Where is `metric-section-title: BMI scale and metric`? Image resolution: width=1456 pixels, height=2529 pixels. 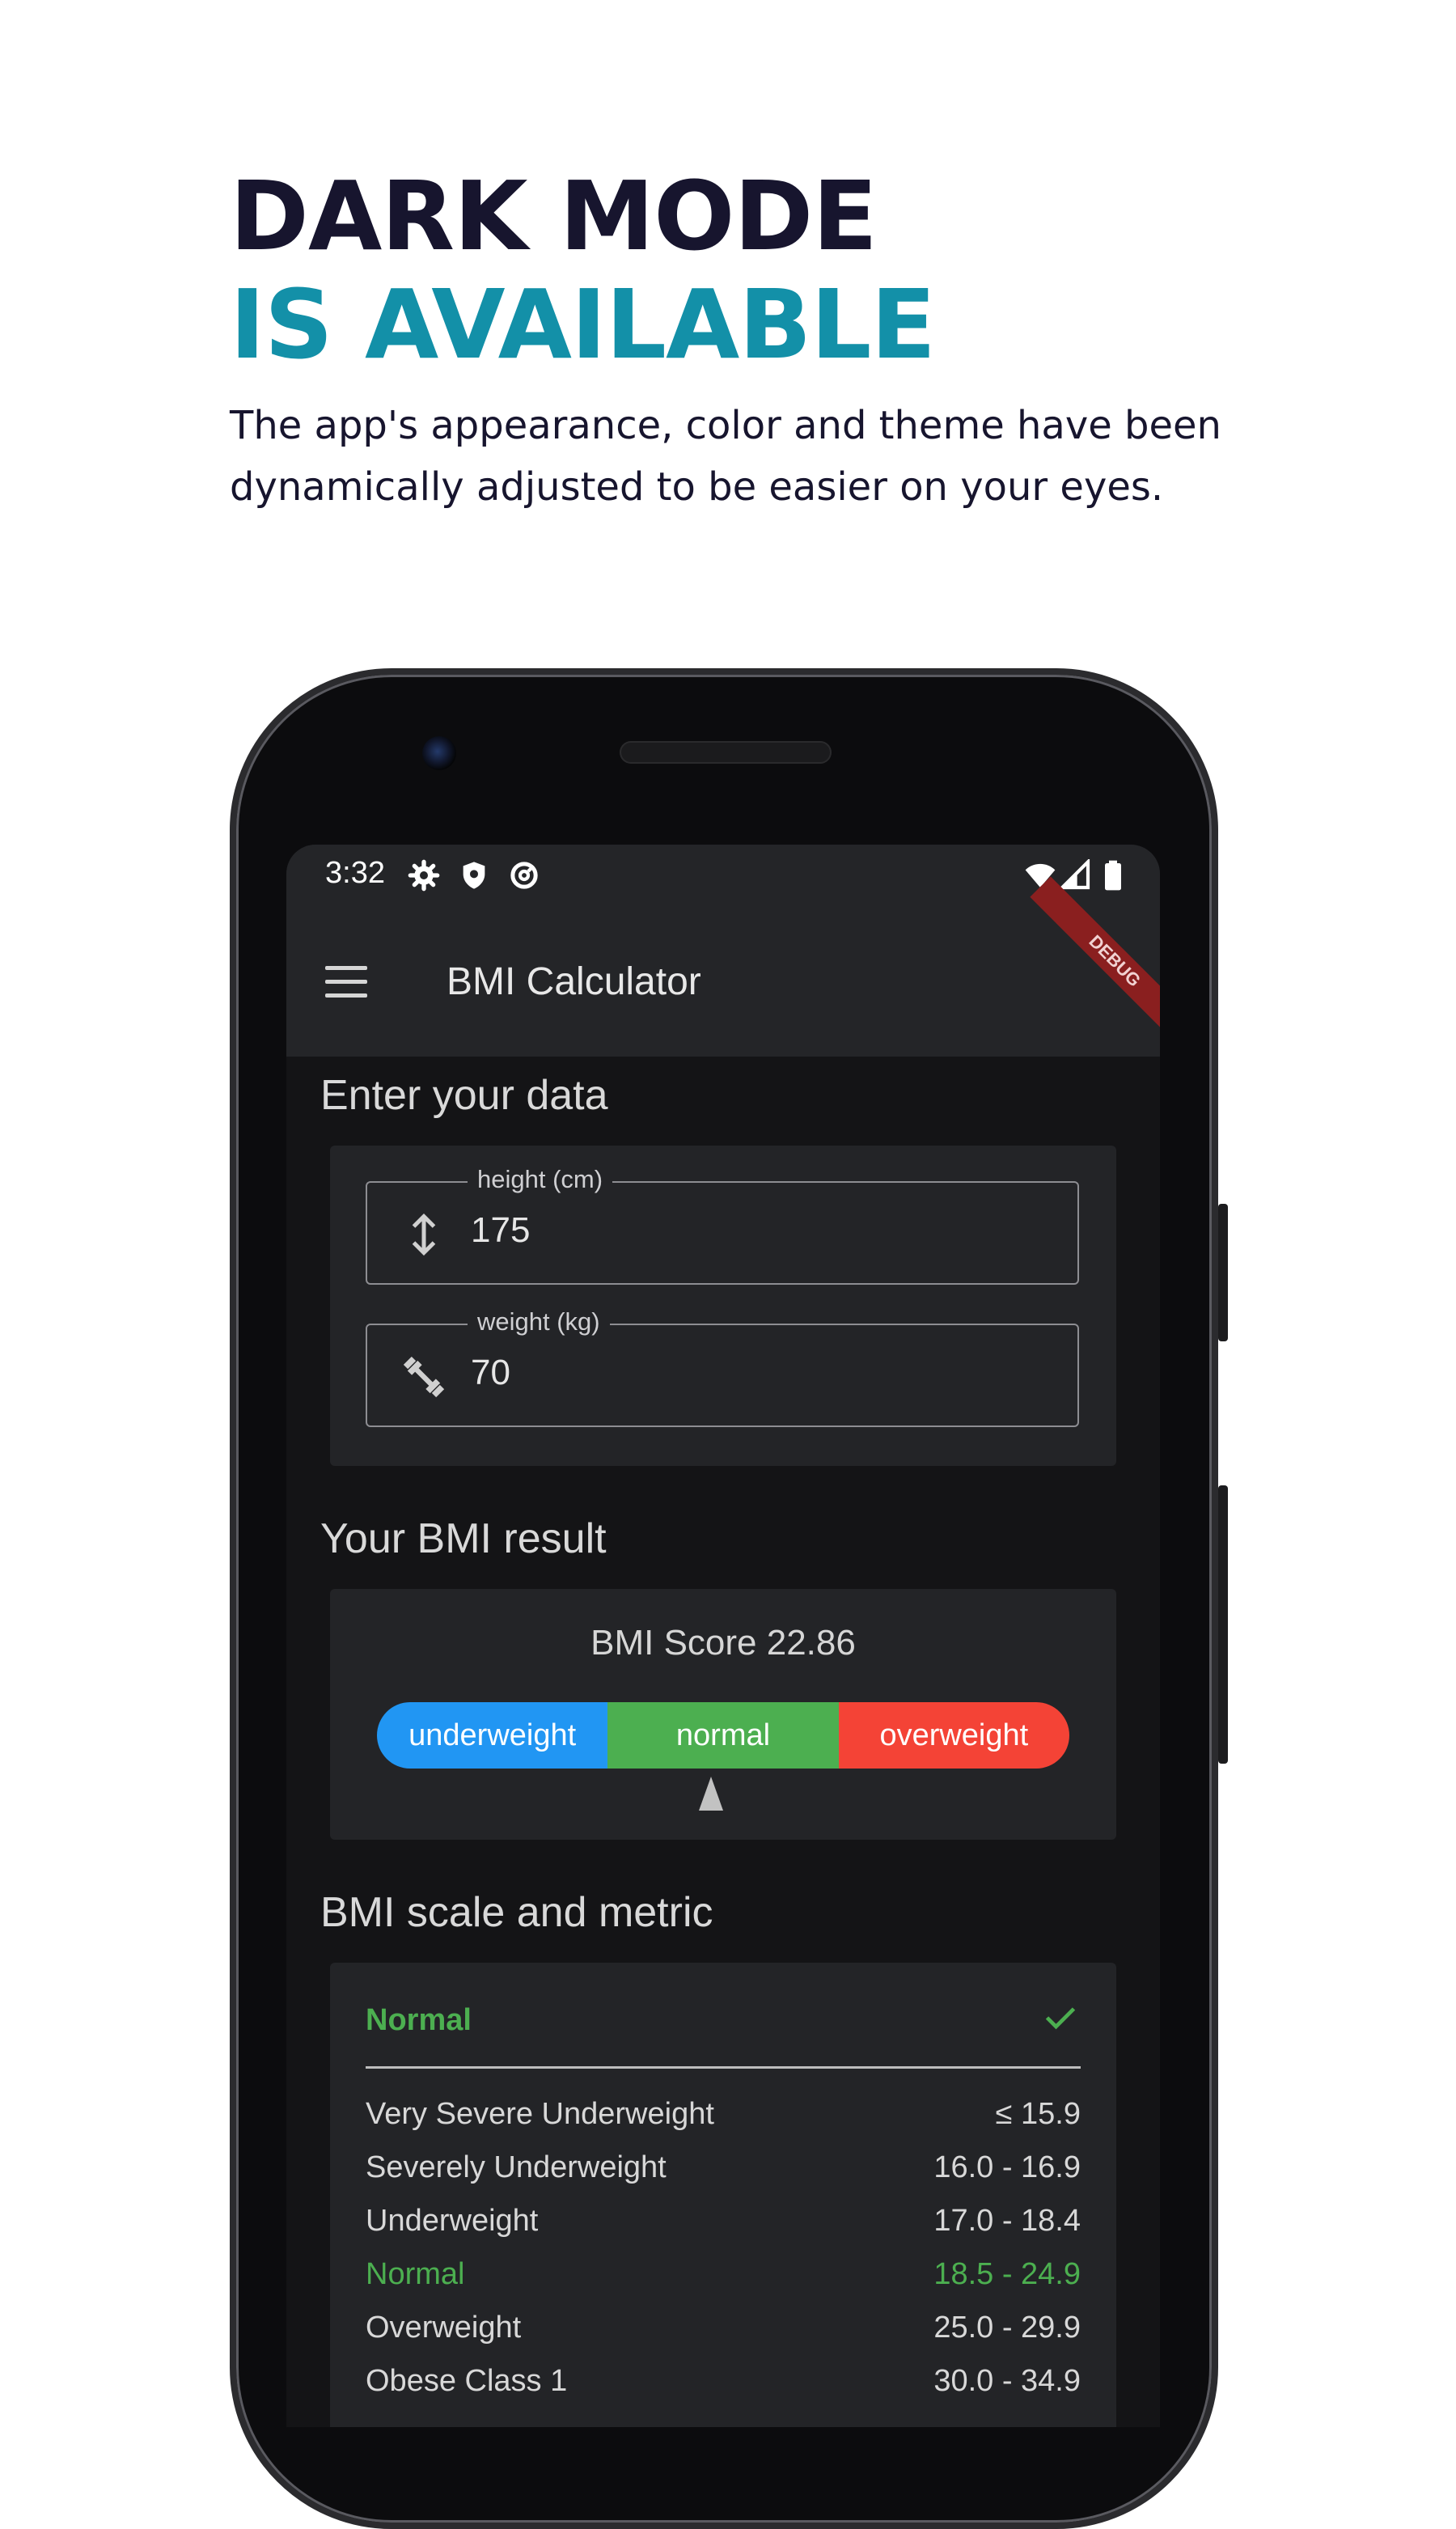
metric-section-title: BMI scale and metric is located at coordinates (516, 1912).